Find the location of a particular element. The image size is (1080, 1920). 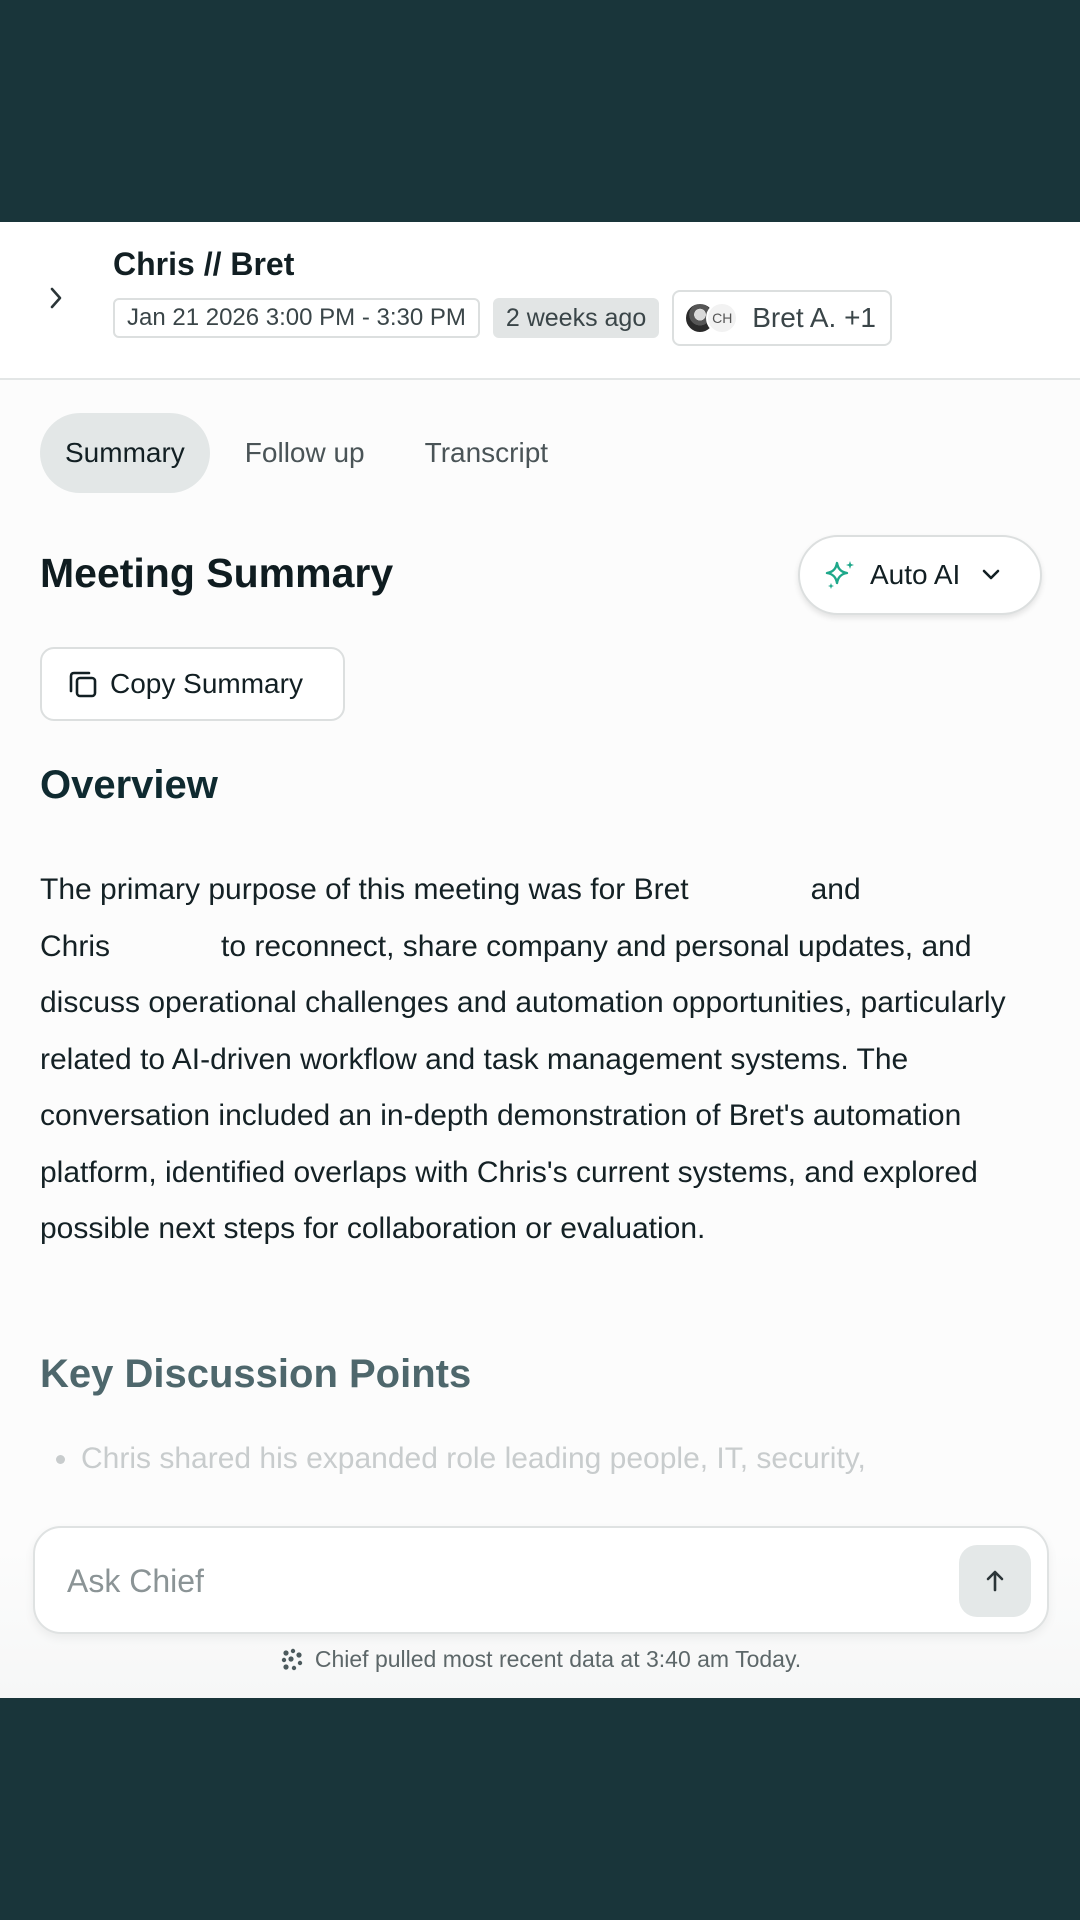

attendees-button: CH Bret A. +1 is located at coordinates (782, 318).